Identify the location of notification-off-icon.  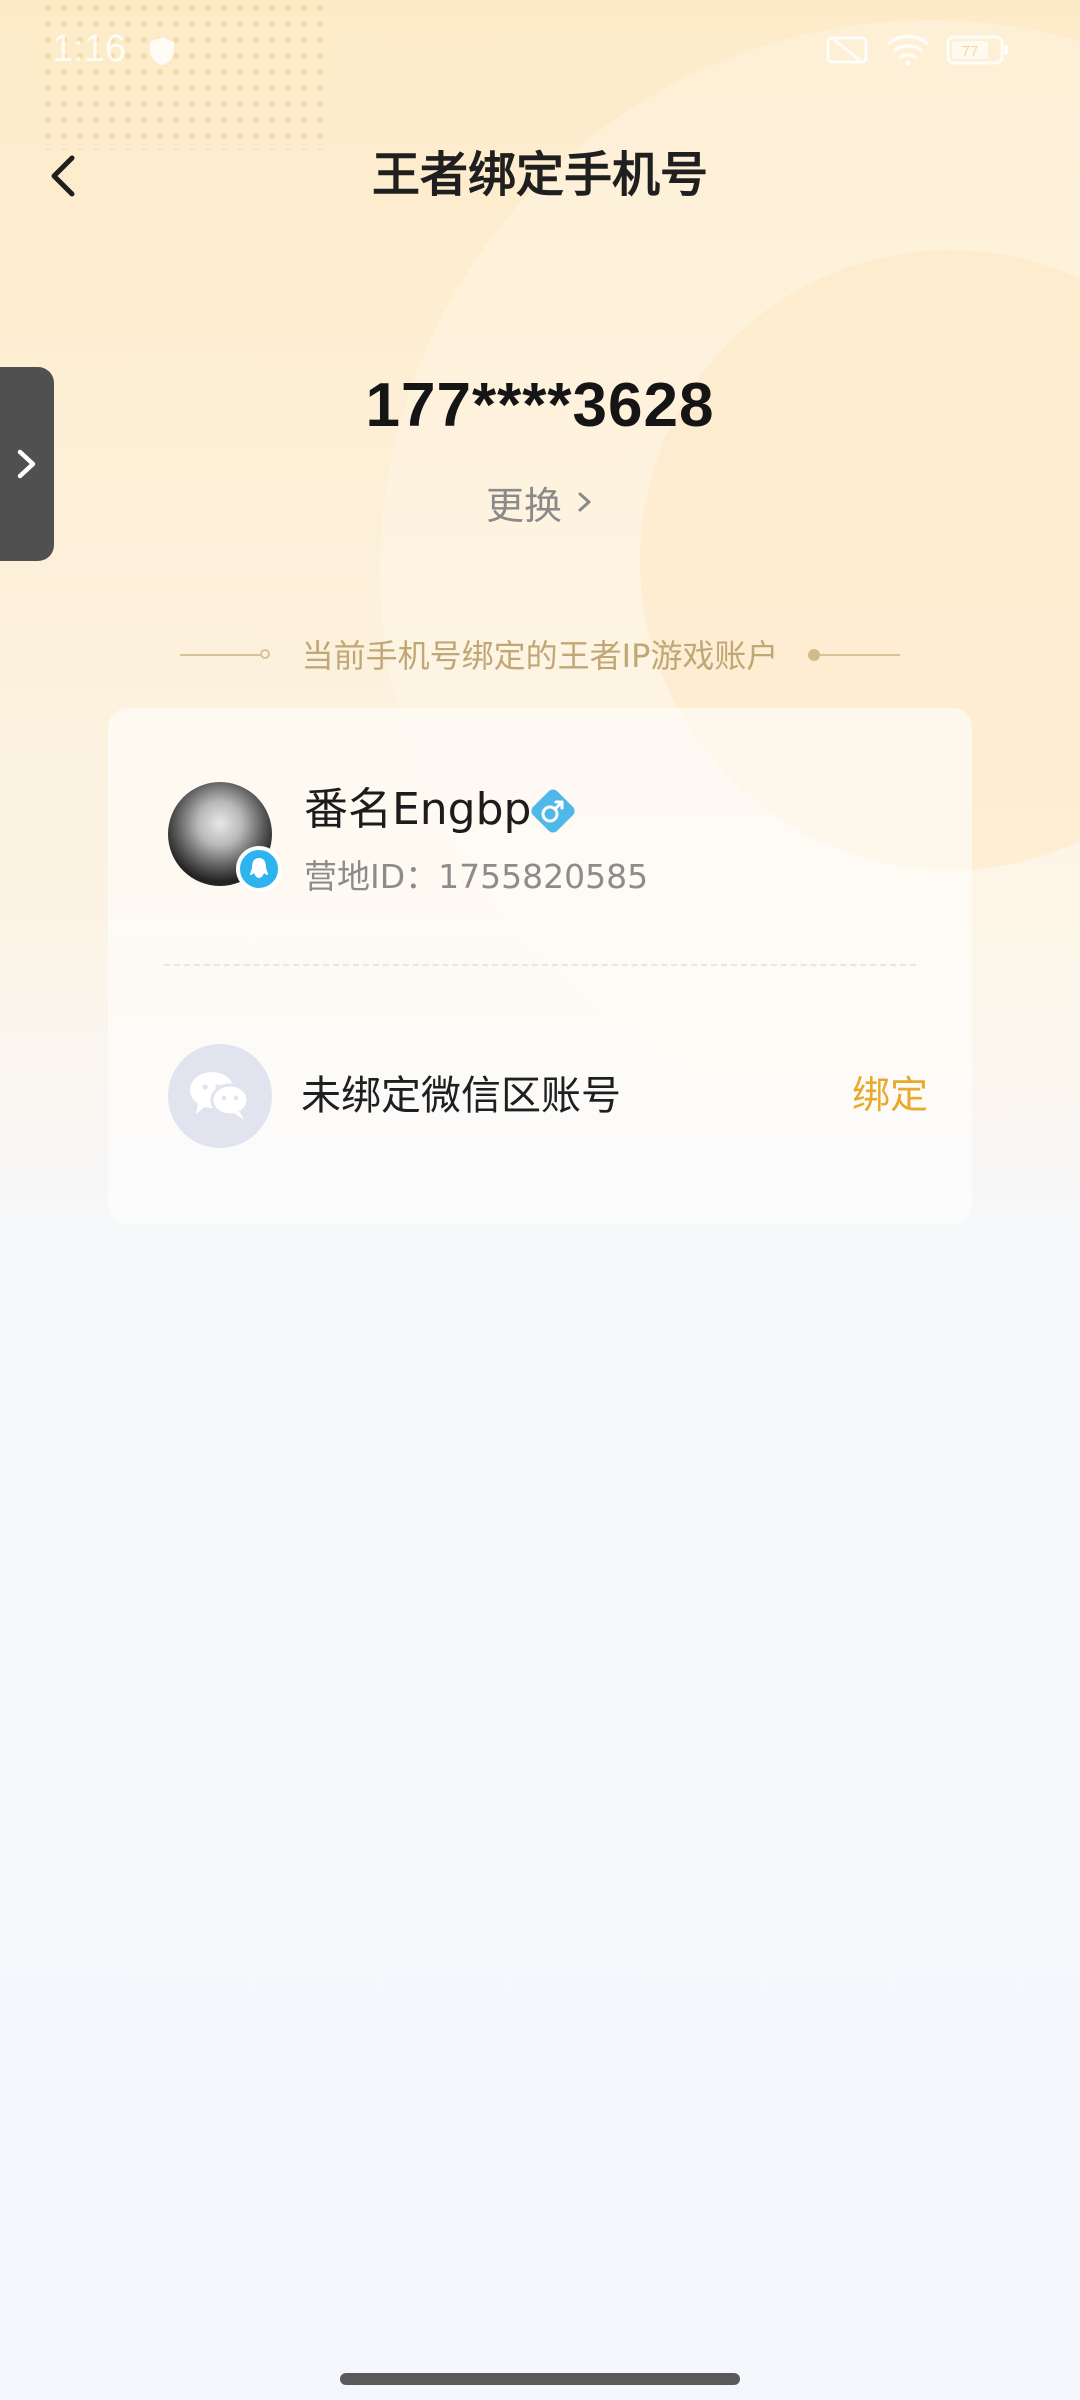
(847, 50).